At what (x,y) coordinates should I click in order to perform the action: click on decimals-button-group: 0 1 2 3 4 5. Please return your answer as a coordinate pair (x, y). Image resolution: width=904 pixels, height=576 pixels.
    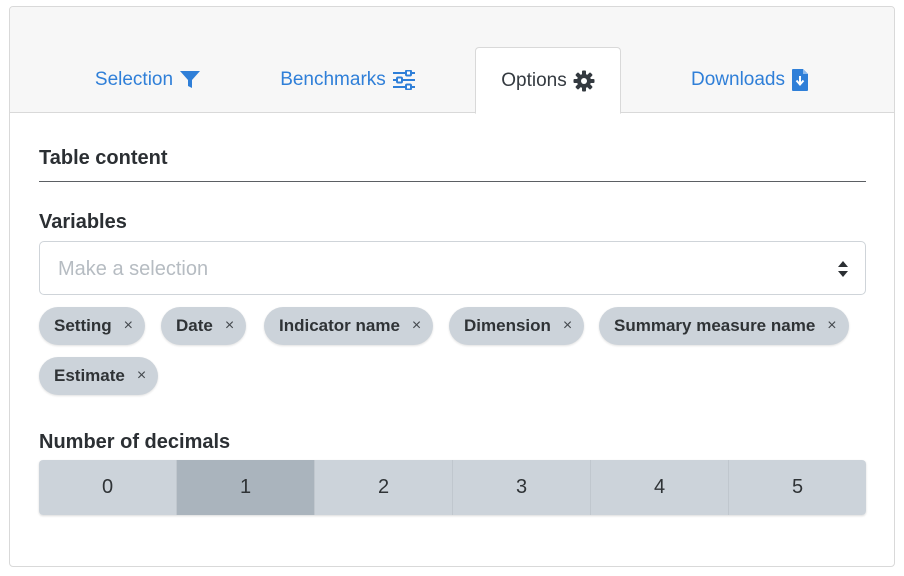
    Looking at the image, I should click on (452, 487).